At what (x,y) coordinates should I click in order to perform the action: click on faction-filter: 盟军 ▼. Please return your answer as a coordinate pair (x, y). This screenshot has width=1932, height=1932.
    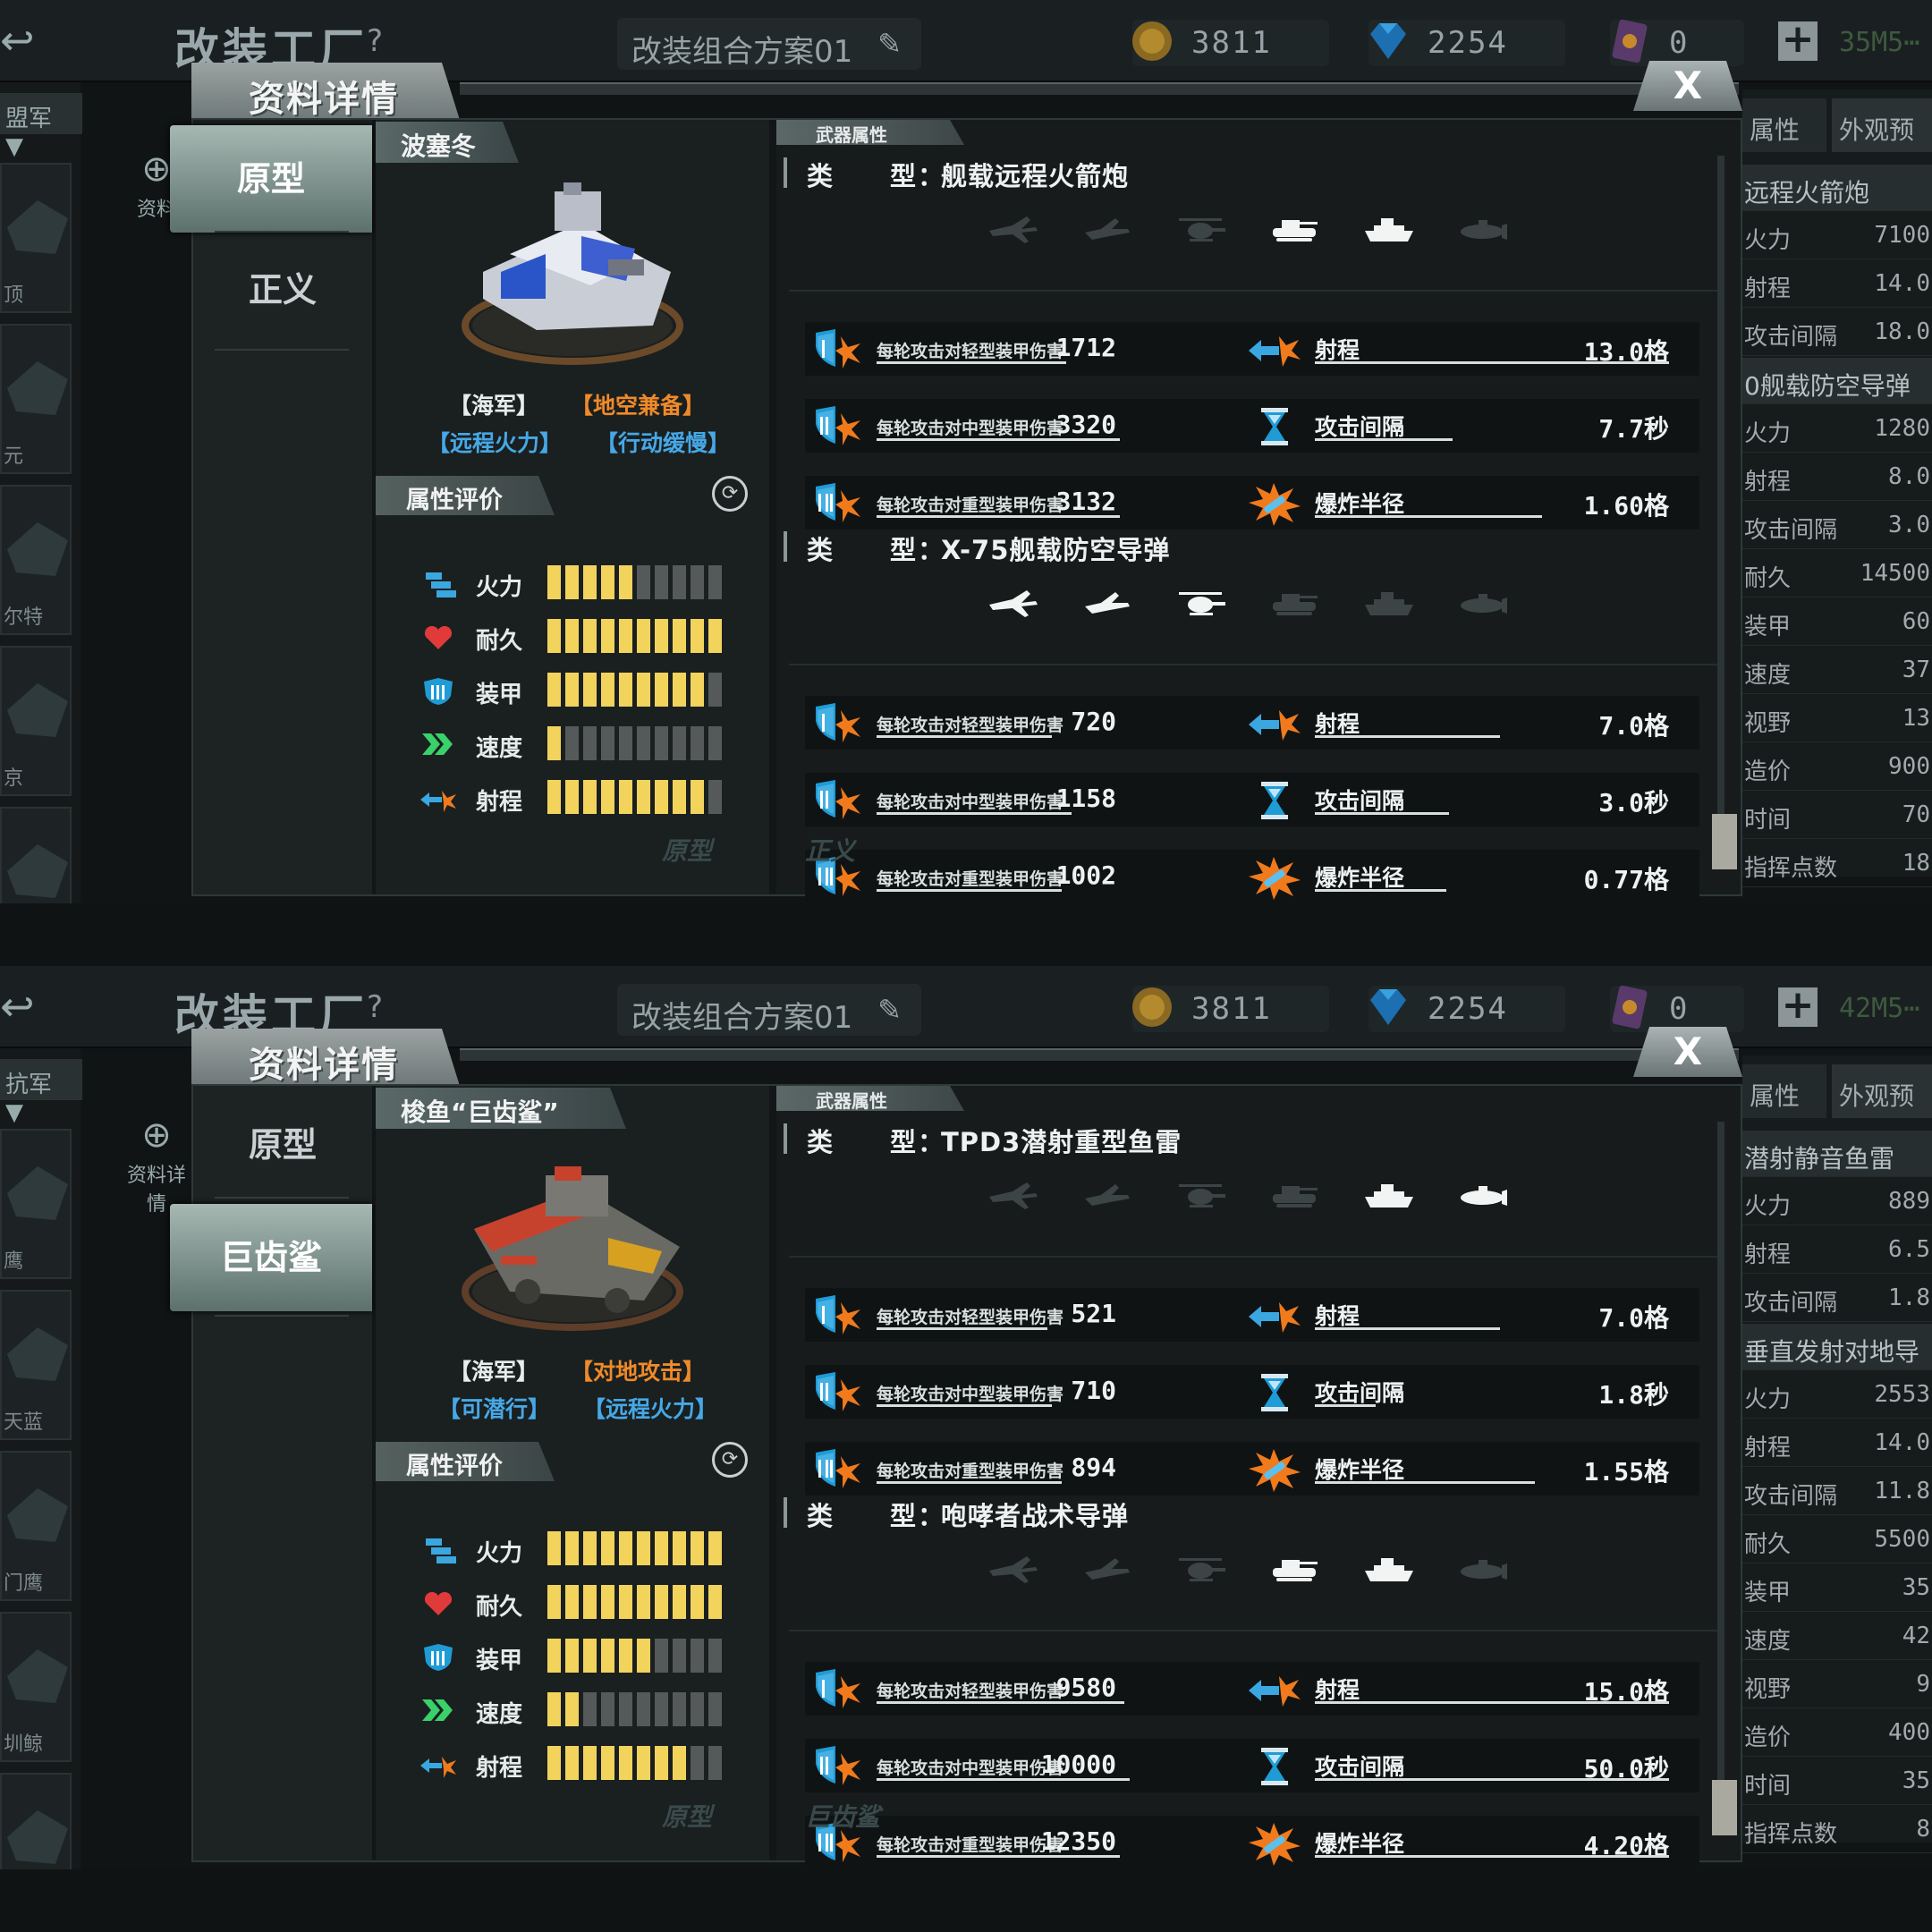
    Looking at the image, I should click on (41, 126).